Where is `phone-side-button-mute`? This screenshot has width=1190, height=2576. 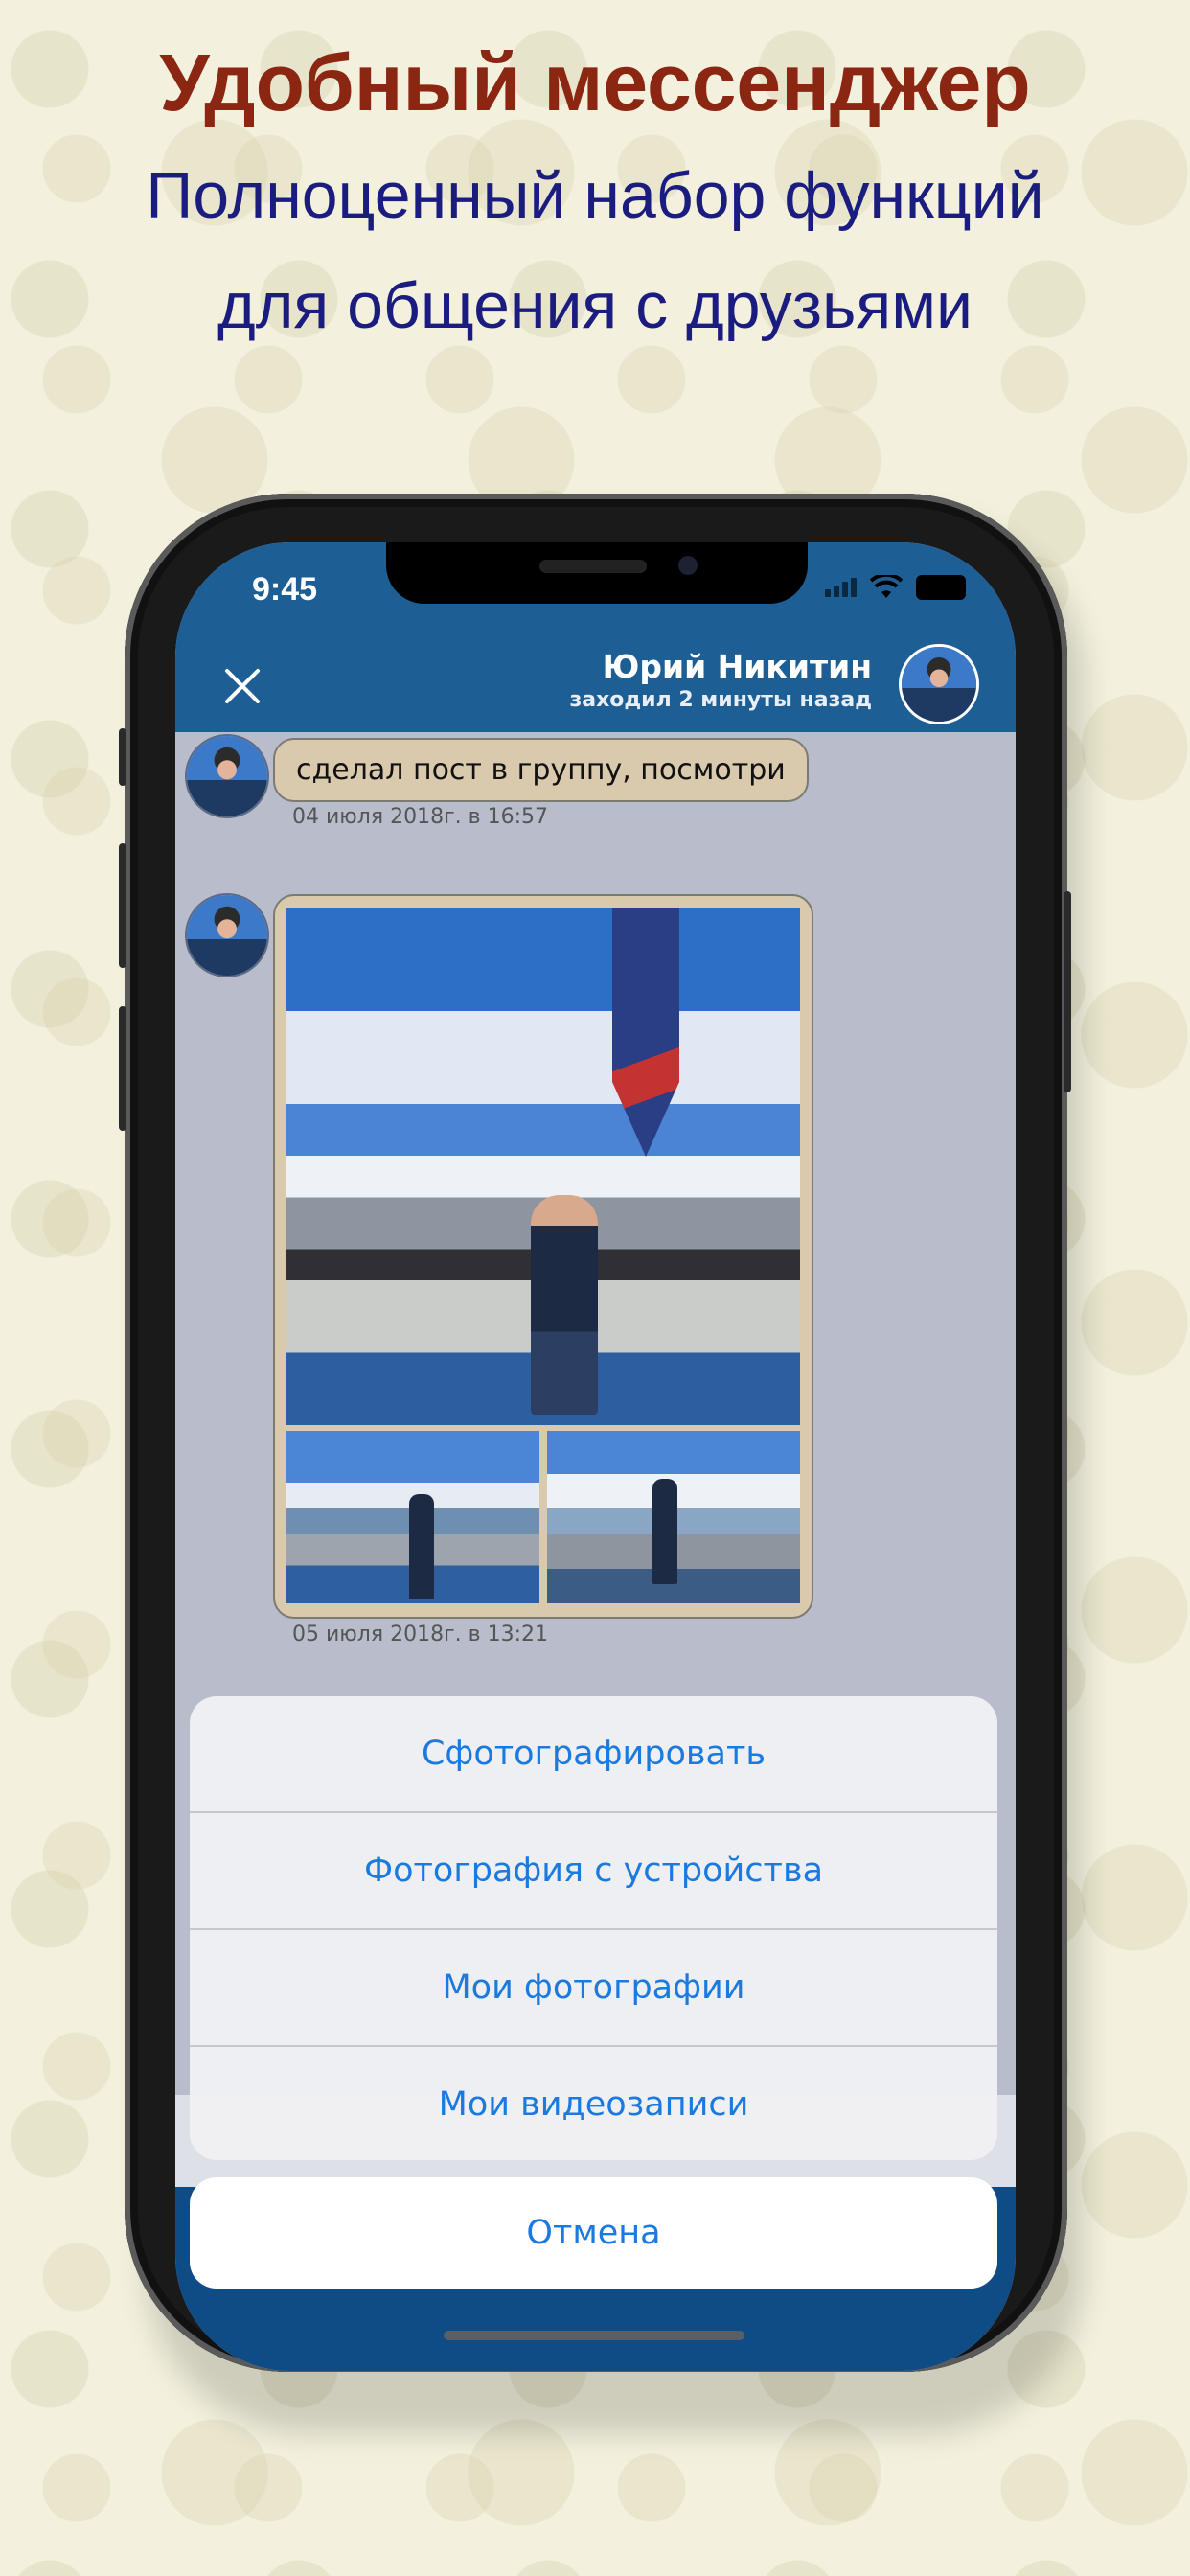
phone-side-button-mute is located at coordinates (123, 757).